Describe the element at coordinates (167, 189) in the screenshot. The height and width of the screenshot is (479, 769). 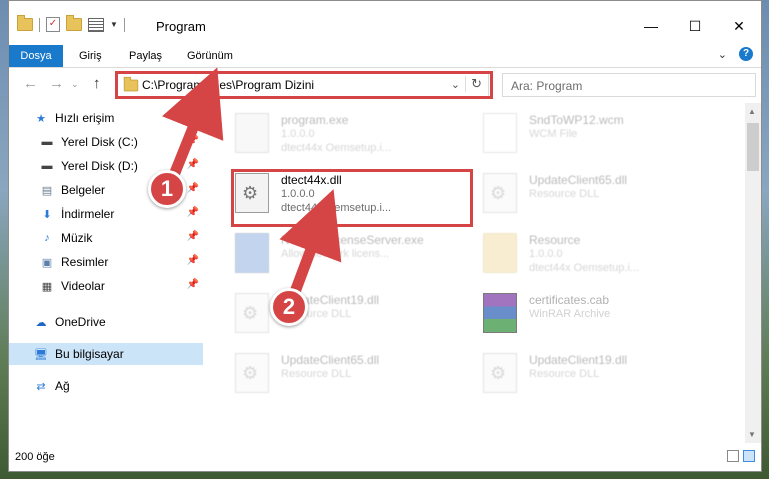
I see `step-badge-1: 1` at that location.